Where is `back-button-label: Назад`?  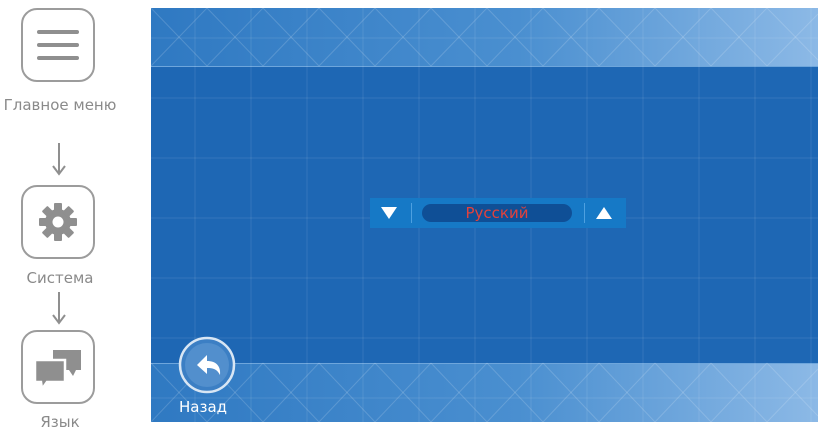 back-button-label: Назад is located at coordinates (203, 407).